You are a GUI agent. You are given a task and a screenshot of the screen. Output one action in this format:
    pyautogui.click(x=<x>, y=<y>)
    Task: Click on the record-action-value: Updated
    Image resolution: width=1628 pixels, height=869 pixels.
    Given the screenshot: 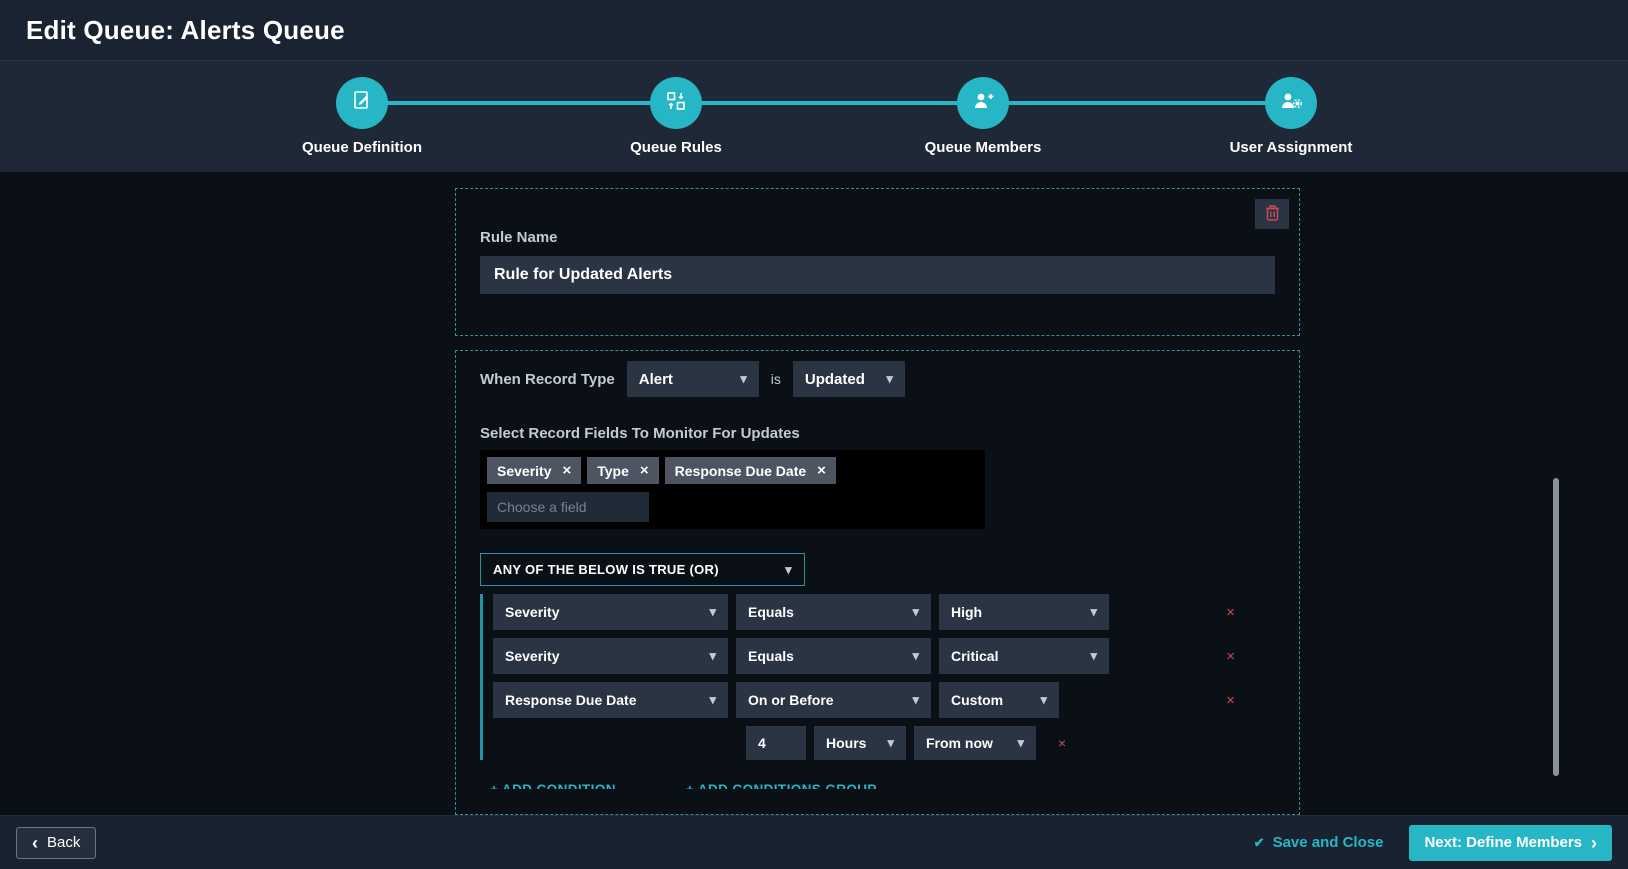 What is the action you would take?
    pyautogui.click(x=834, y=379)
    